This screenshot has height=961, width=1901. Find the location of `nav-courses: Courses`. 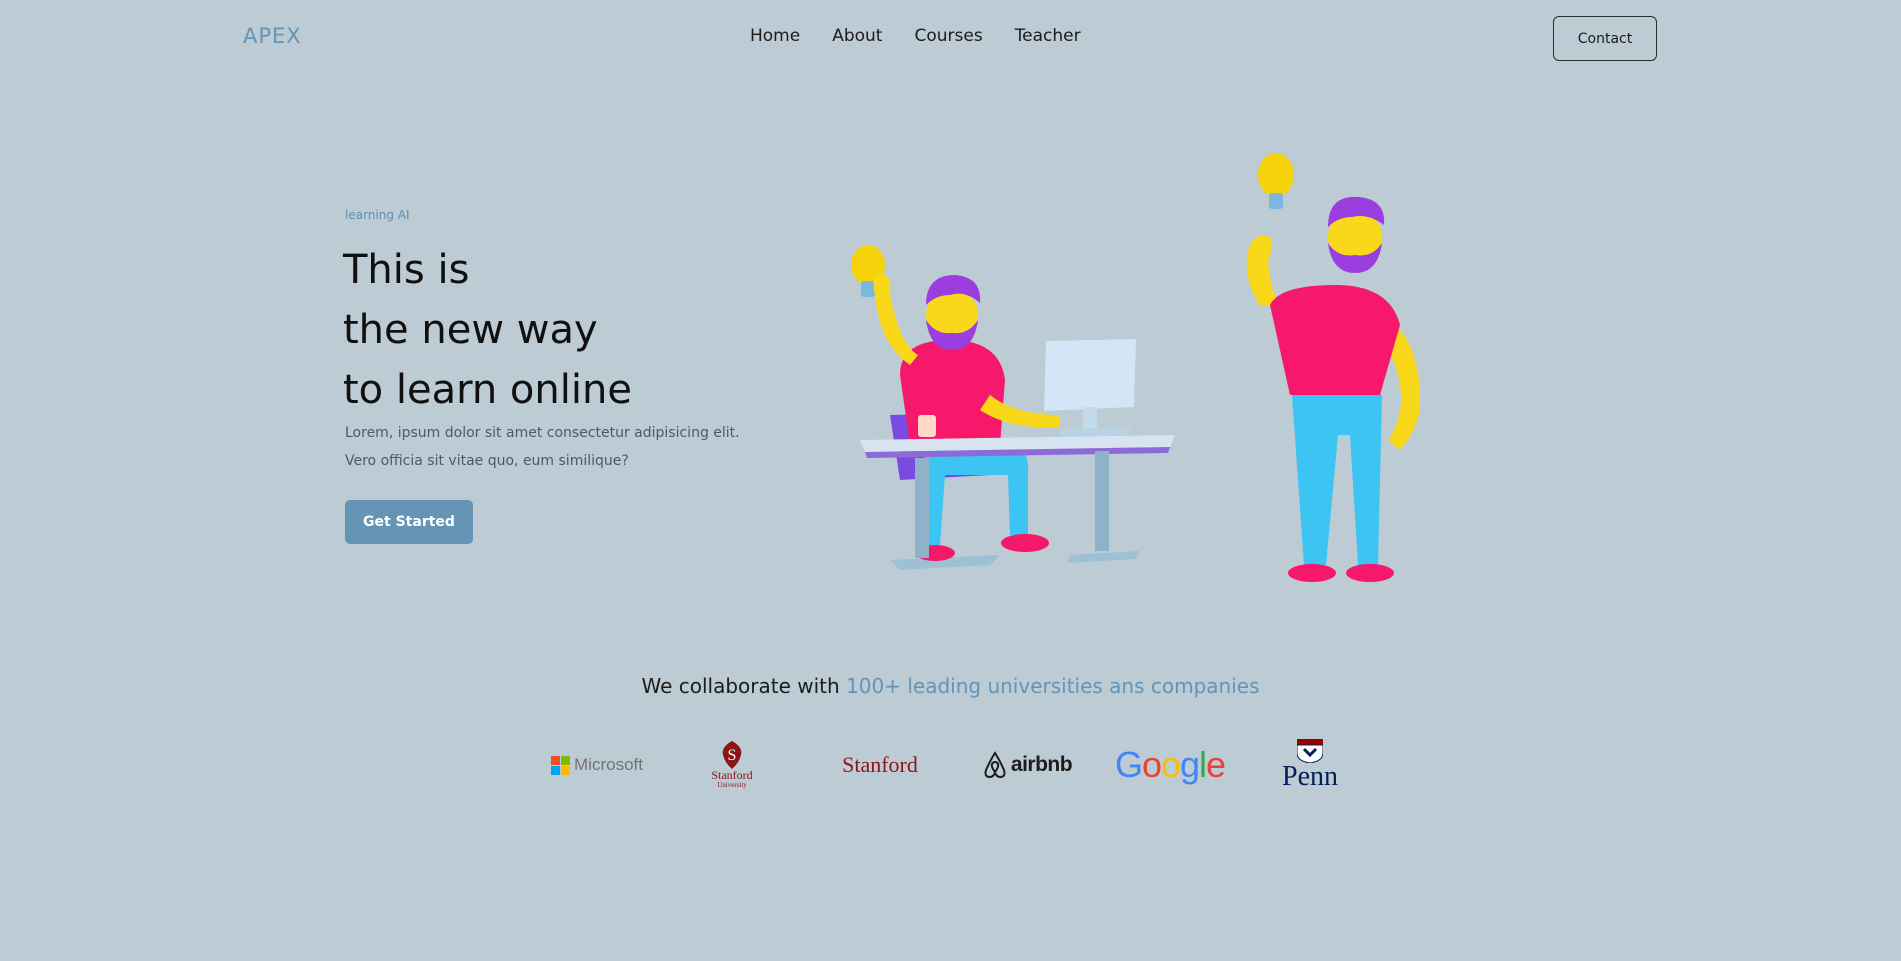

nav-courses: Courses is located at coordinates (948, 36).